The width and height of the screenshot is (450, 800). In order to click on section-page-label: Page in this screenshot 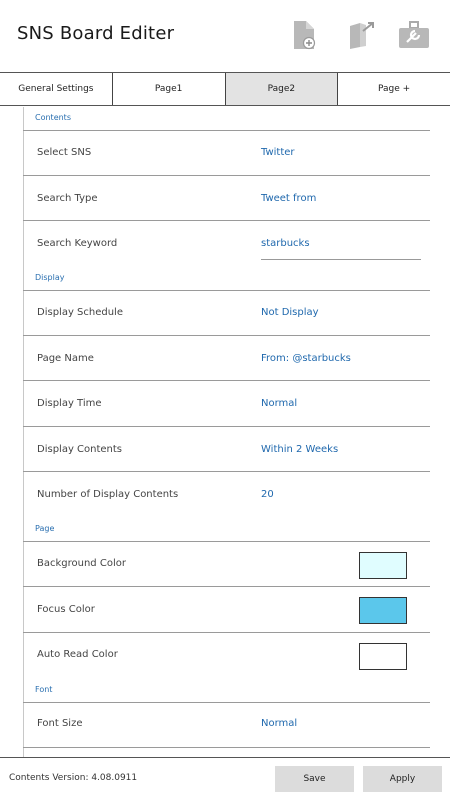, I will do `click(45, 528)`.